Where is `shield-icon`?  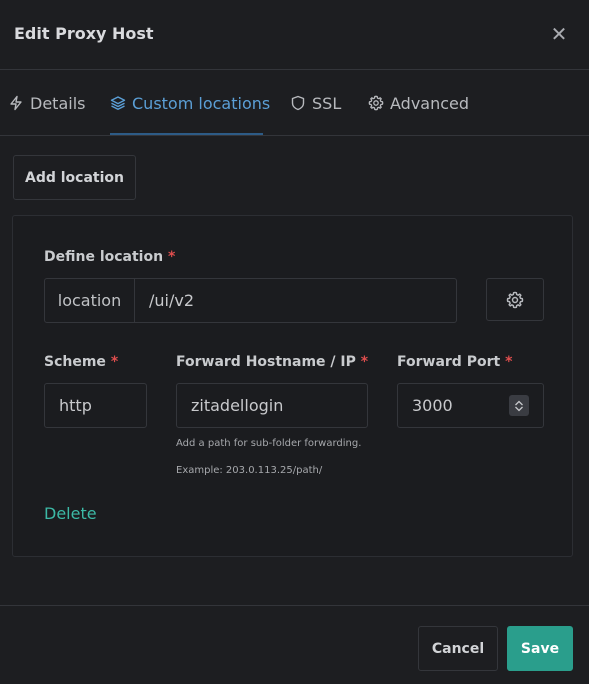
shield-icon is located at coordinates (298, 103).